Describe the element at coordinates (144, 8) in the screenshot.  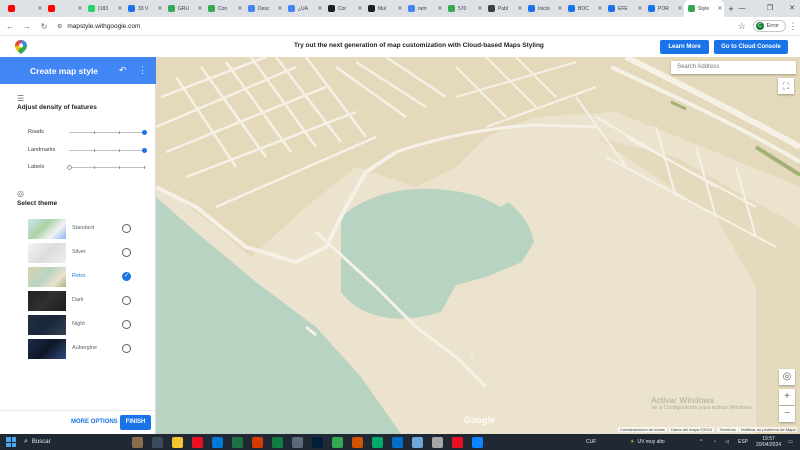
I see `browser-tab: 33 V ✕` at that location.